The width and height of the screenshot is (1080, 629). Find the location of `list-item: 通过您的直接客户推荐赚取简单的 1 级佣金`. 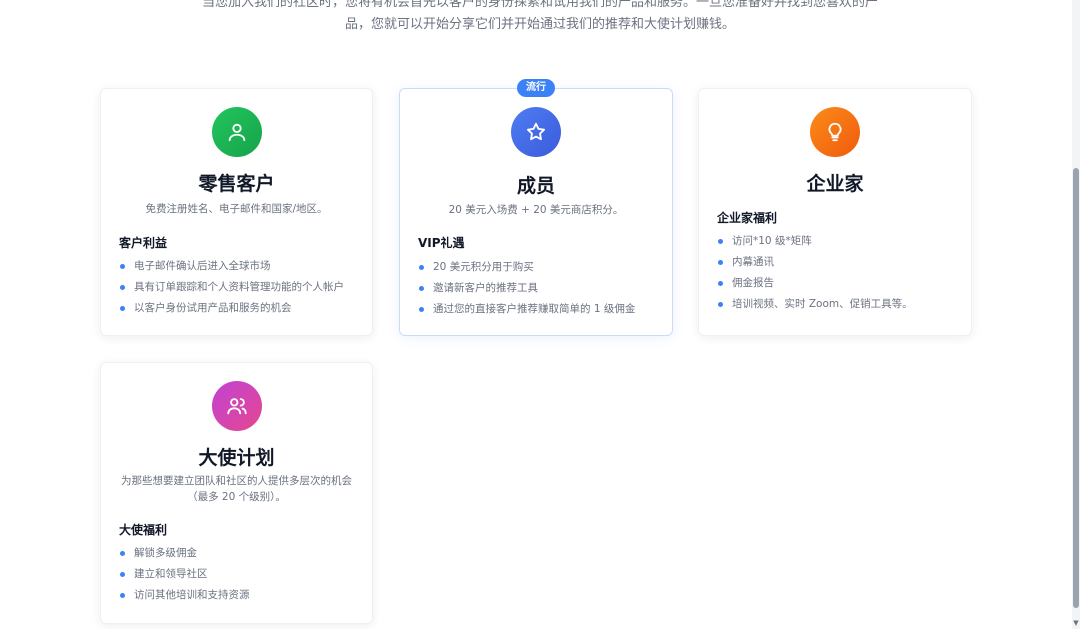

list-item: 通过您的直接客户推荐赚取简单的 1 级佣金 is located at coordinates (540, 309).